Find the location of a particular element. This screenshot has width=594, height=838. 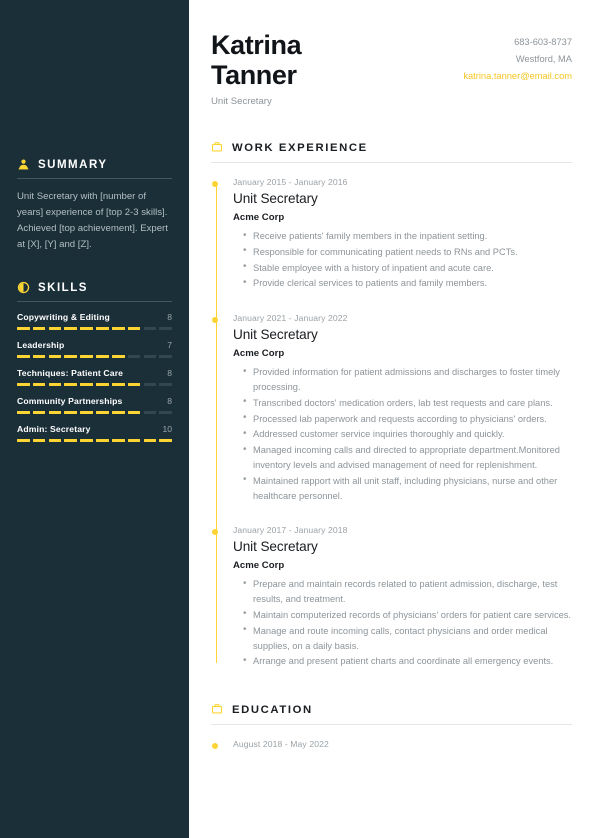

education-section: EDUCATION August 2018 - May 2022 is located at coordinates (391, 726).